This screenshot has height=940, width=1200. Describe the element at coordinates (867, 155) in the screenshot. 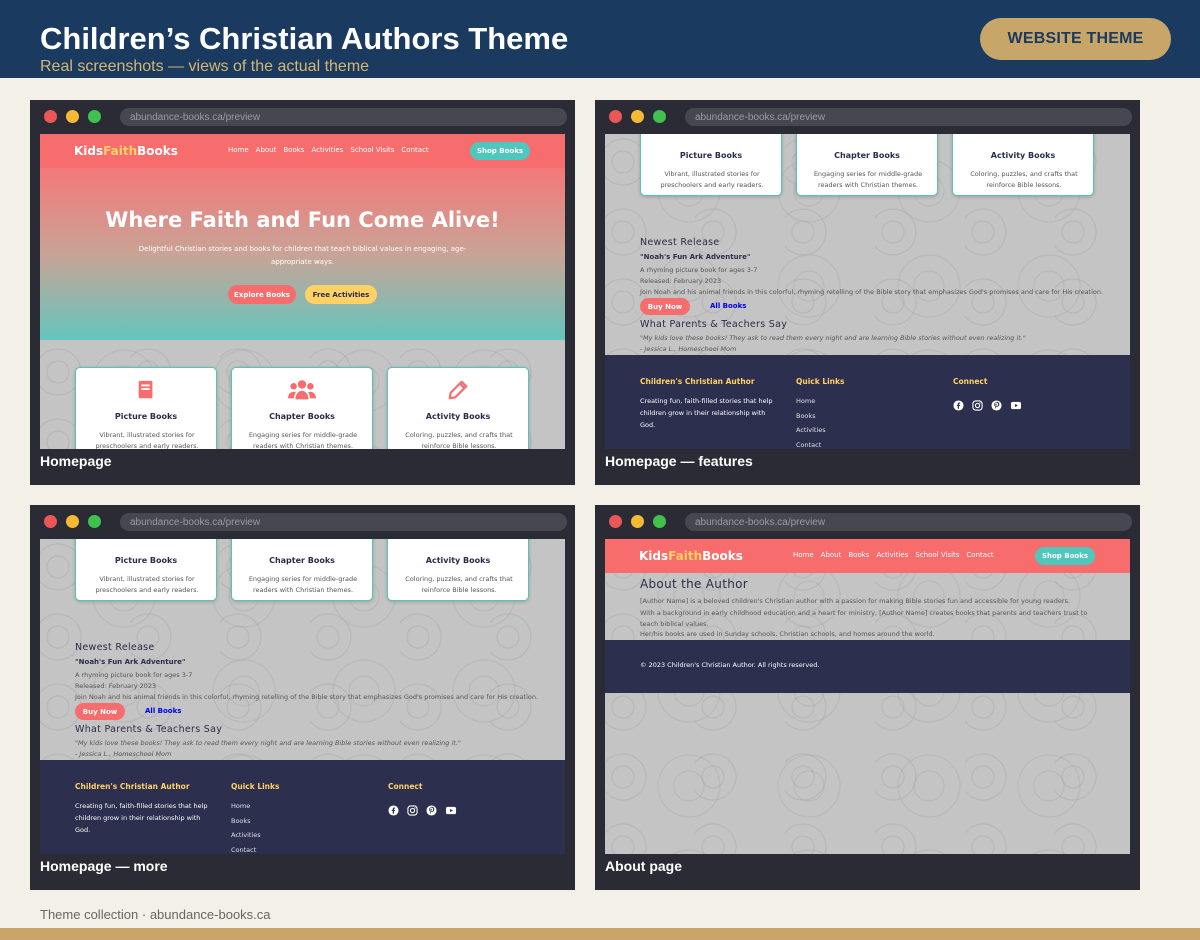

I see `feature-title: Chapter Books` at that location.